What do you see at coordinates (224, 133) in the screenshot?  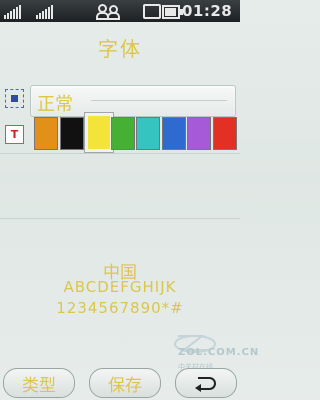 I see `color-swatch-red` at bounding box center [224, 133].